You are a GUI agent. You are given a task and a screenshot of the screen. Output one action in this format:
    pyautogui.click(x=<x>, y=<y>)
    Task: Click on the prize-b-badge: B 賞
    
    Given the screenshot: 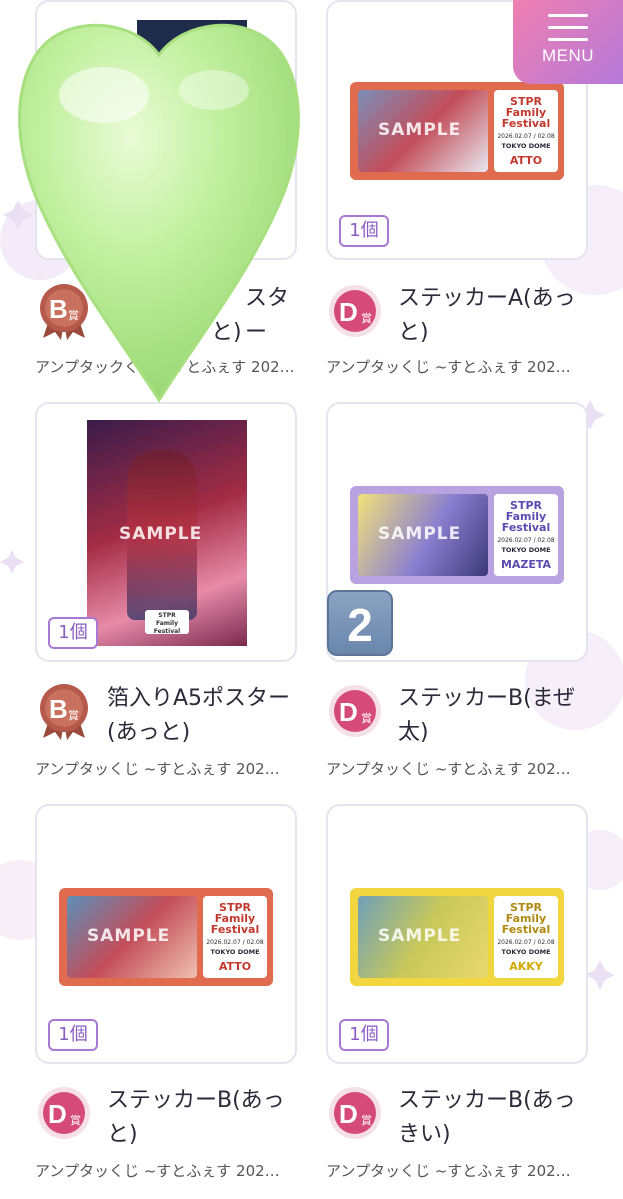 What is the action you would take?
    pyautogui.click(x=64, y=712)
    